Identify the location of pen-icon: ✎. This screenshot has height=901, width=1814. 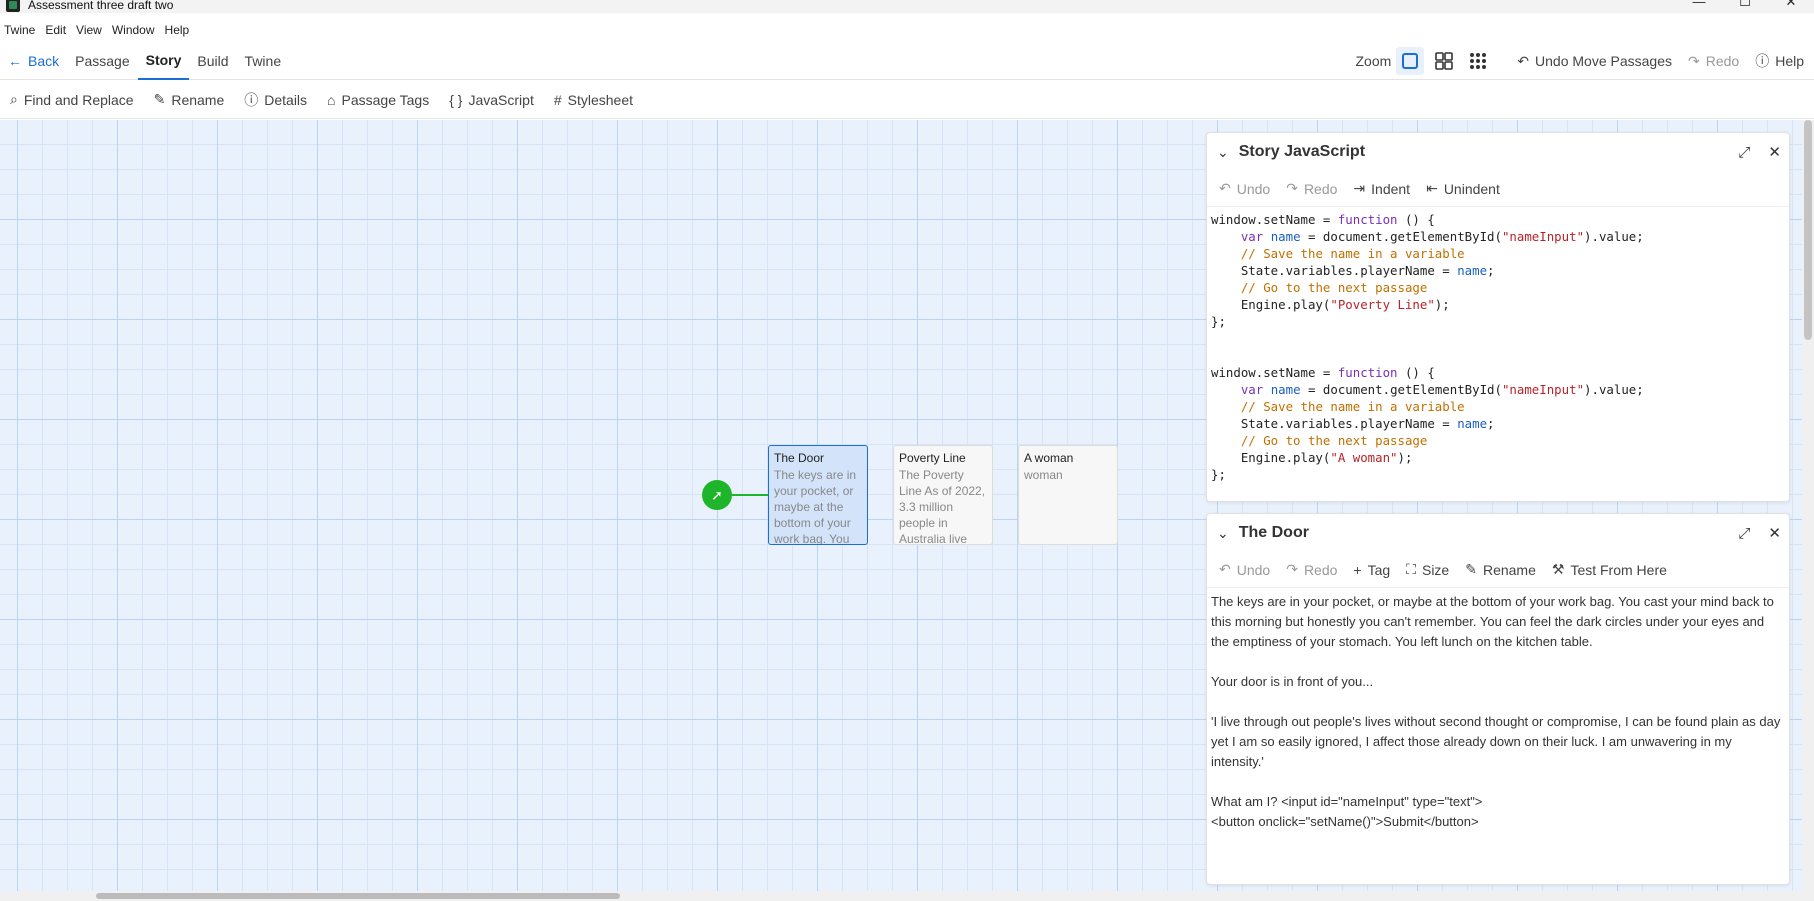
(159, 99).